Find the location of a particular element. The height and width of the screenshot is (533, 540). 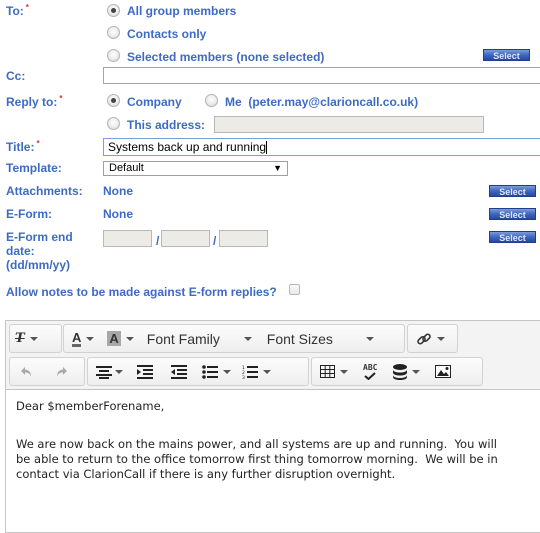

to-selected-members-label: Selected members (none selected) is located at coordinates (225, 57).